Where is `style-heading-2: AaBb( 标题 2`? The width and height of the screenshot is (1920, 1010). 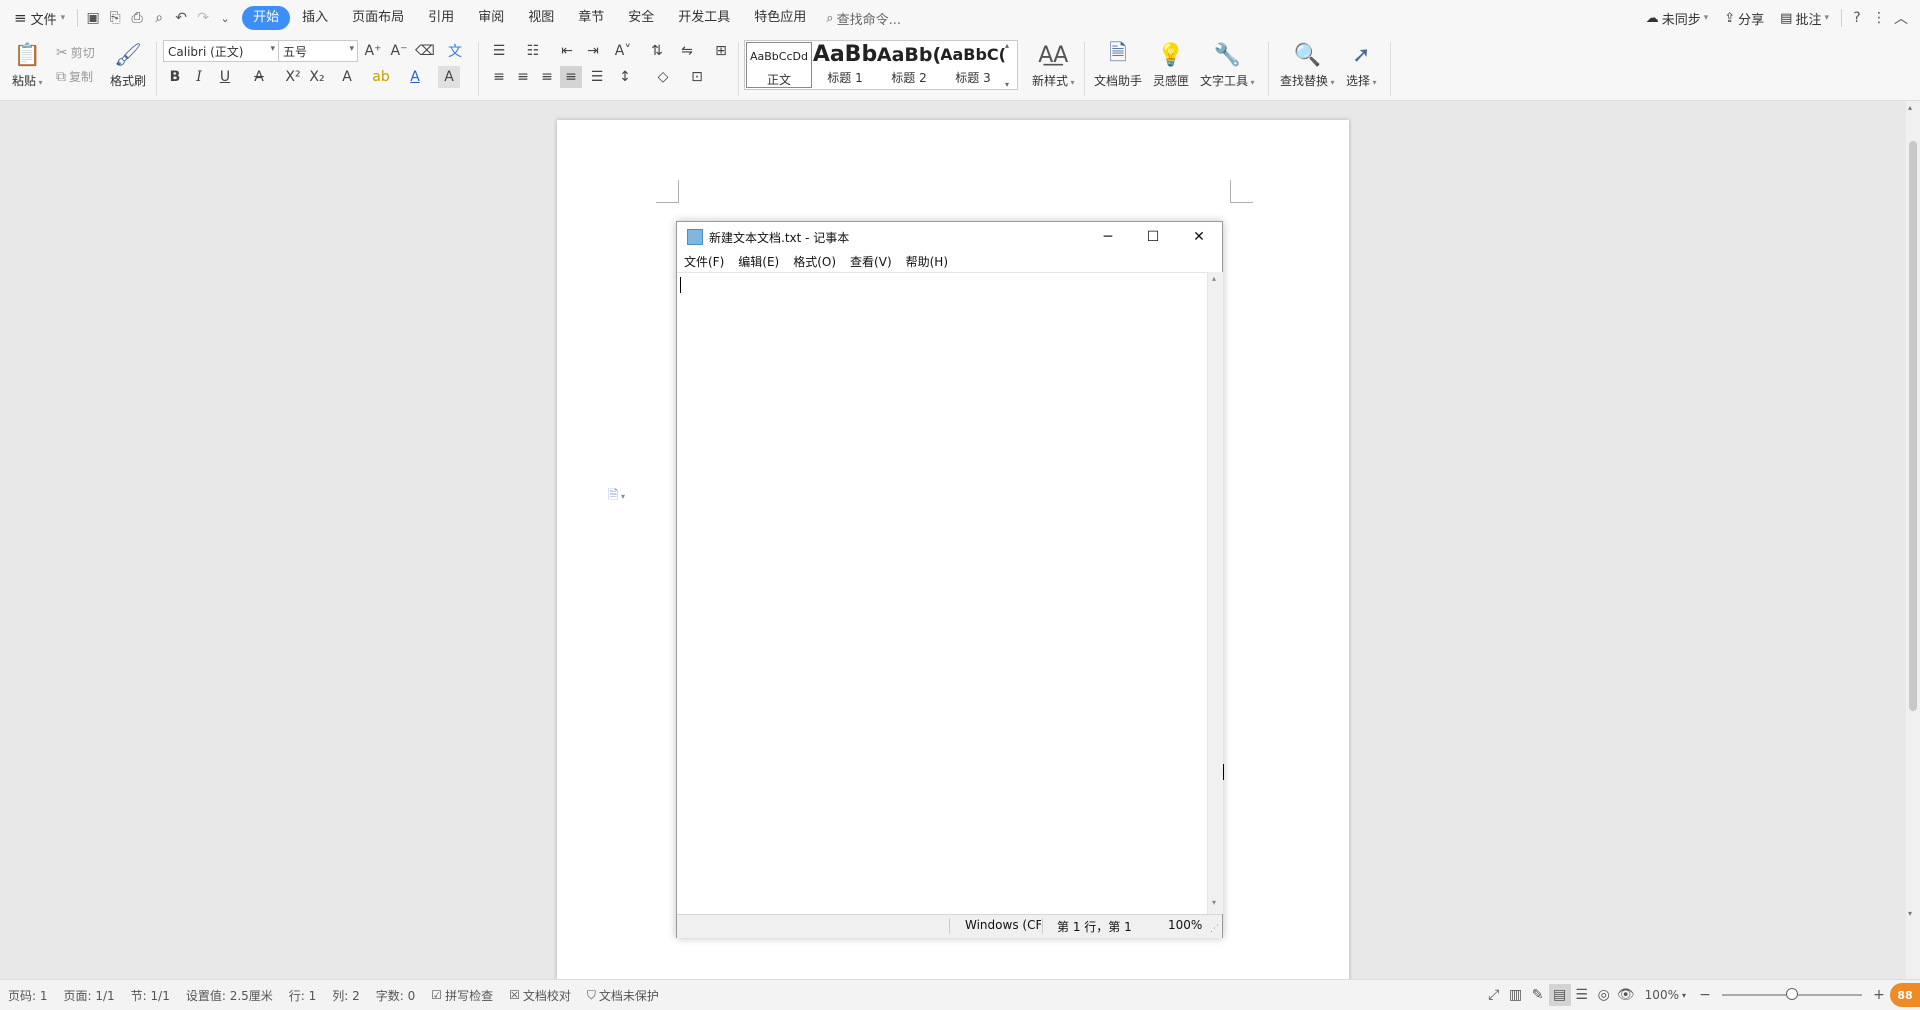 style-heading-2: AaBb( 标题 2 is located at coordinates (909, 65).